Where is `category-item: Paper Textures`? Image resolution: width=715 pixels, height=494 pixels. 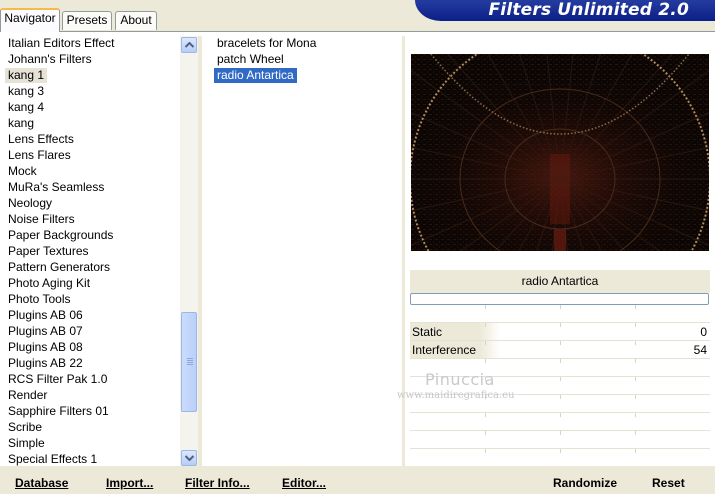 category-item: Paper Textures is located at coordinates (48, 251).